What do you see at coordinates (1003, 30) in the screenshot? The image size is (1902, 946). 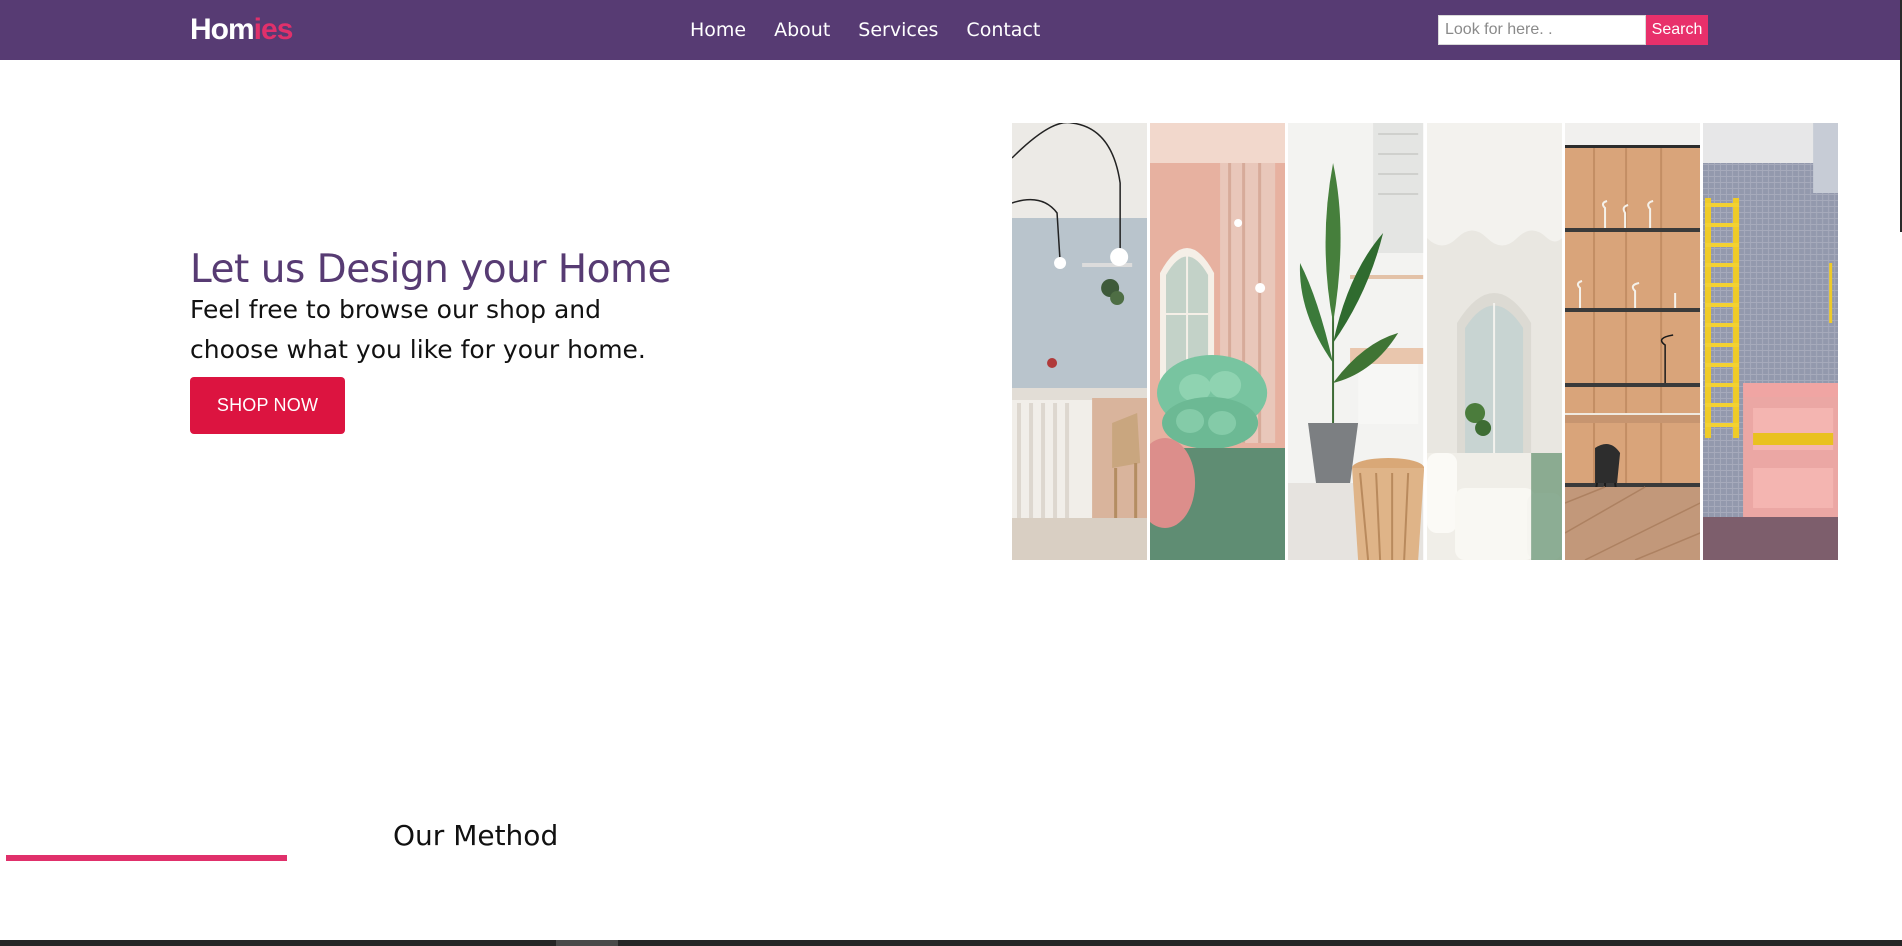 I see `nav-link-contact: Contact` at bounding box center [1003, 30].